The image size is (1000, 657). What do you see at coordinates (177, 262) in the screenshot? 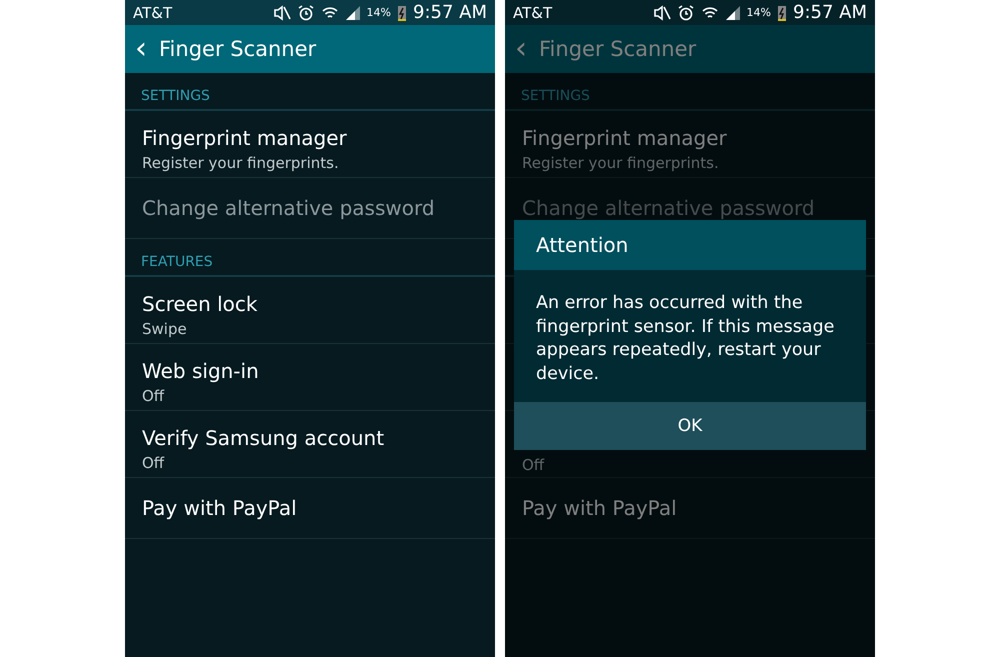
I see `section-label: FEATURES` at bounding box center [177, 262].